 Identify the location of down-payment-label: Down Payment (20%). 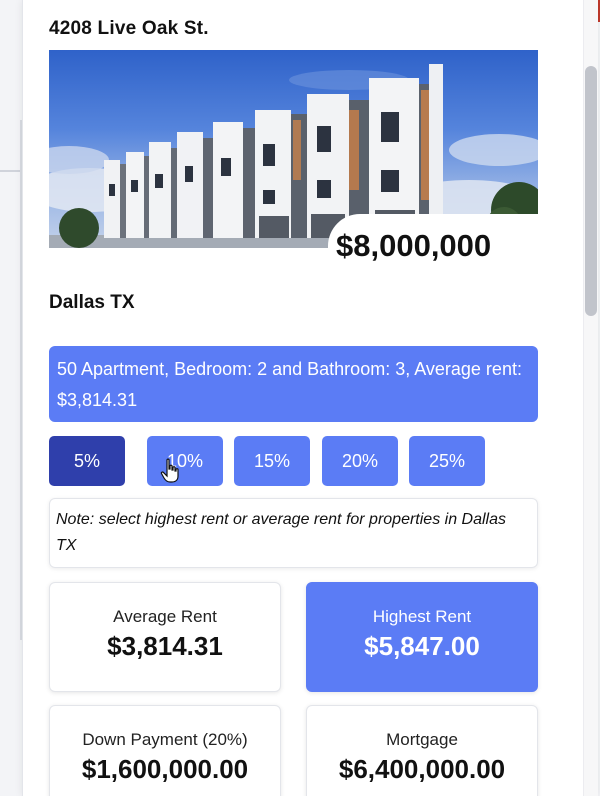
(165, 739).